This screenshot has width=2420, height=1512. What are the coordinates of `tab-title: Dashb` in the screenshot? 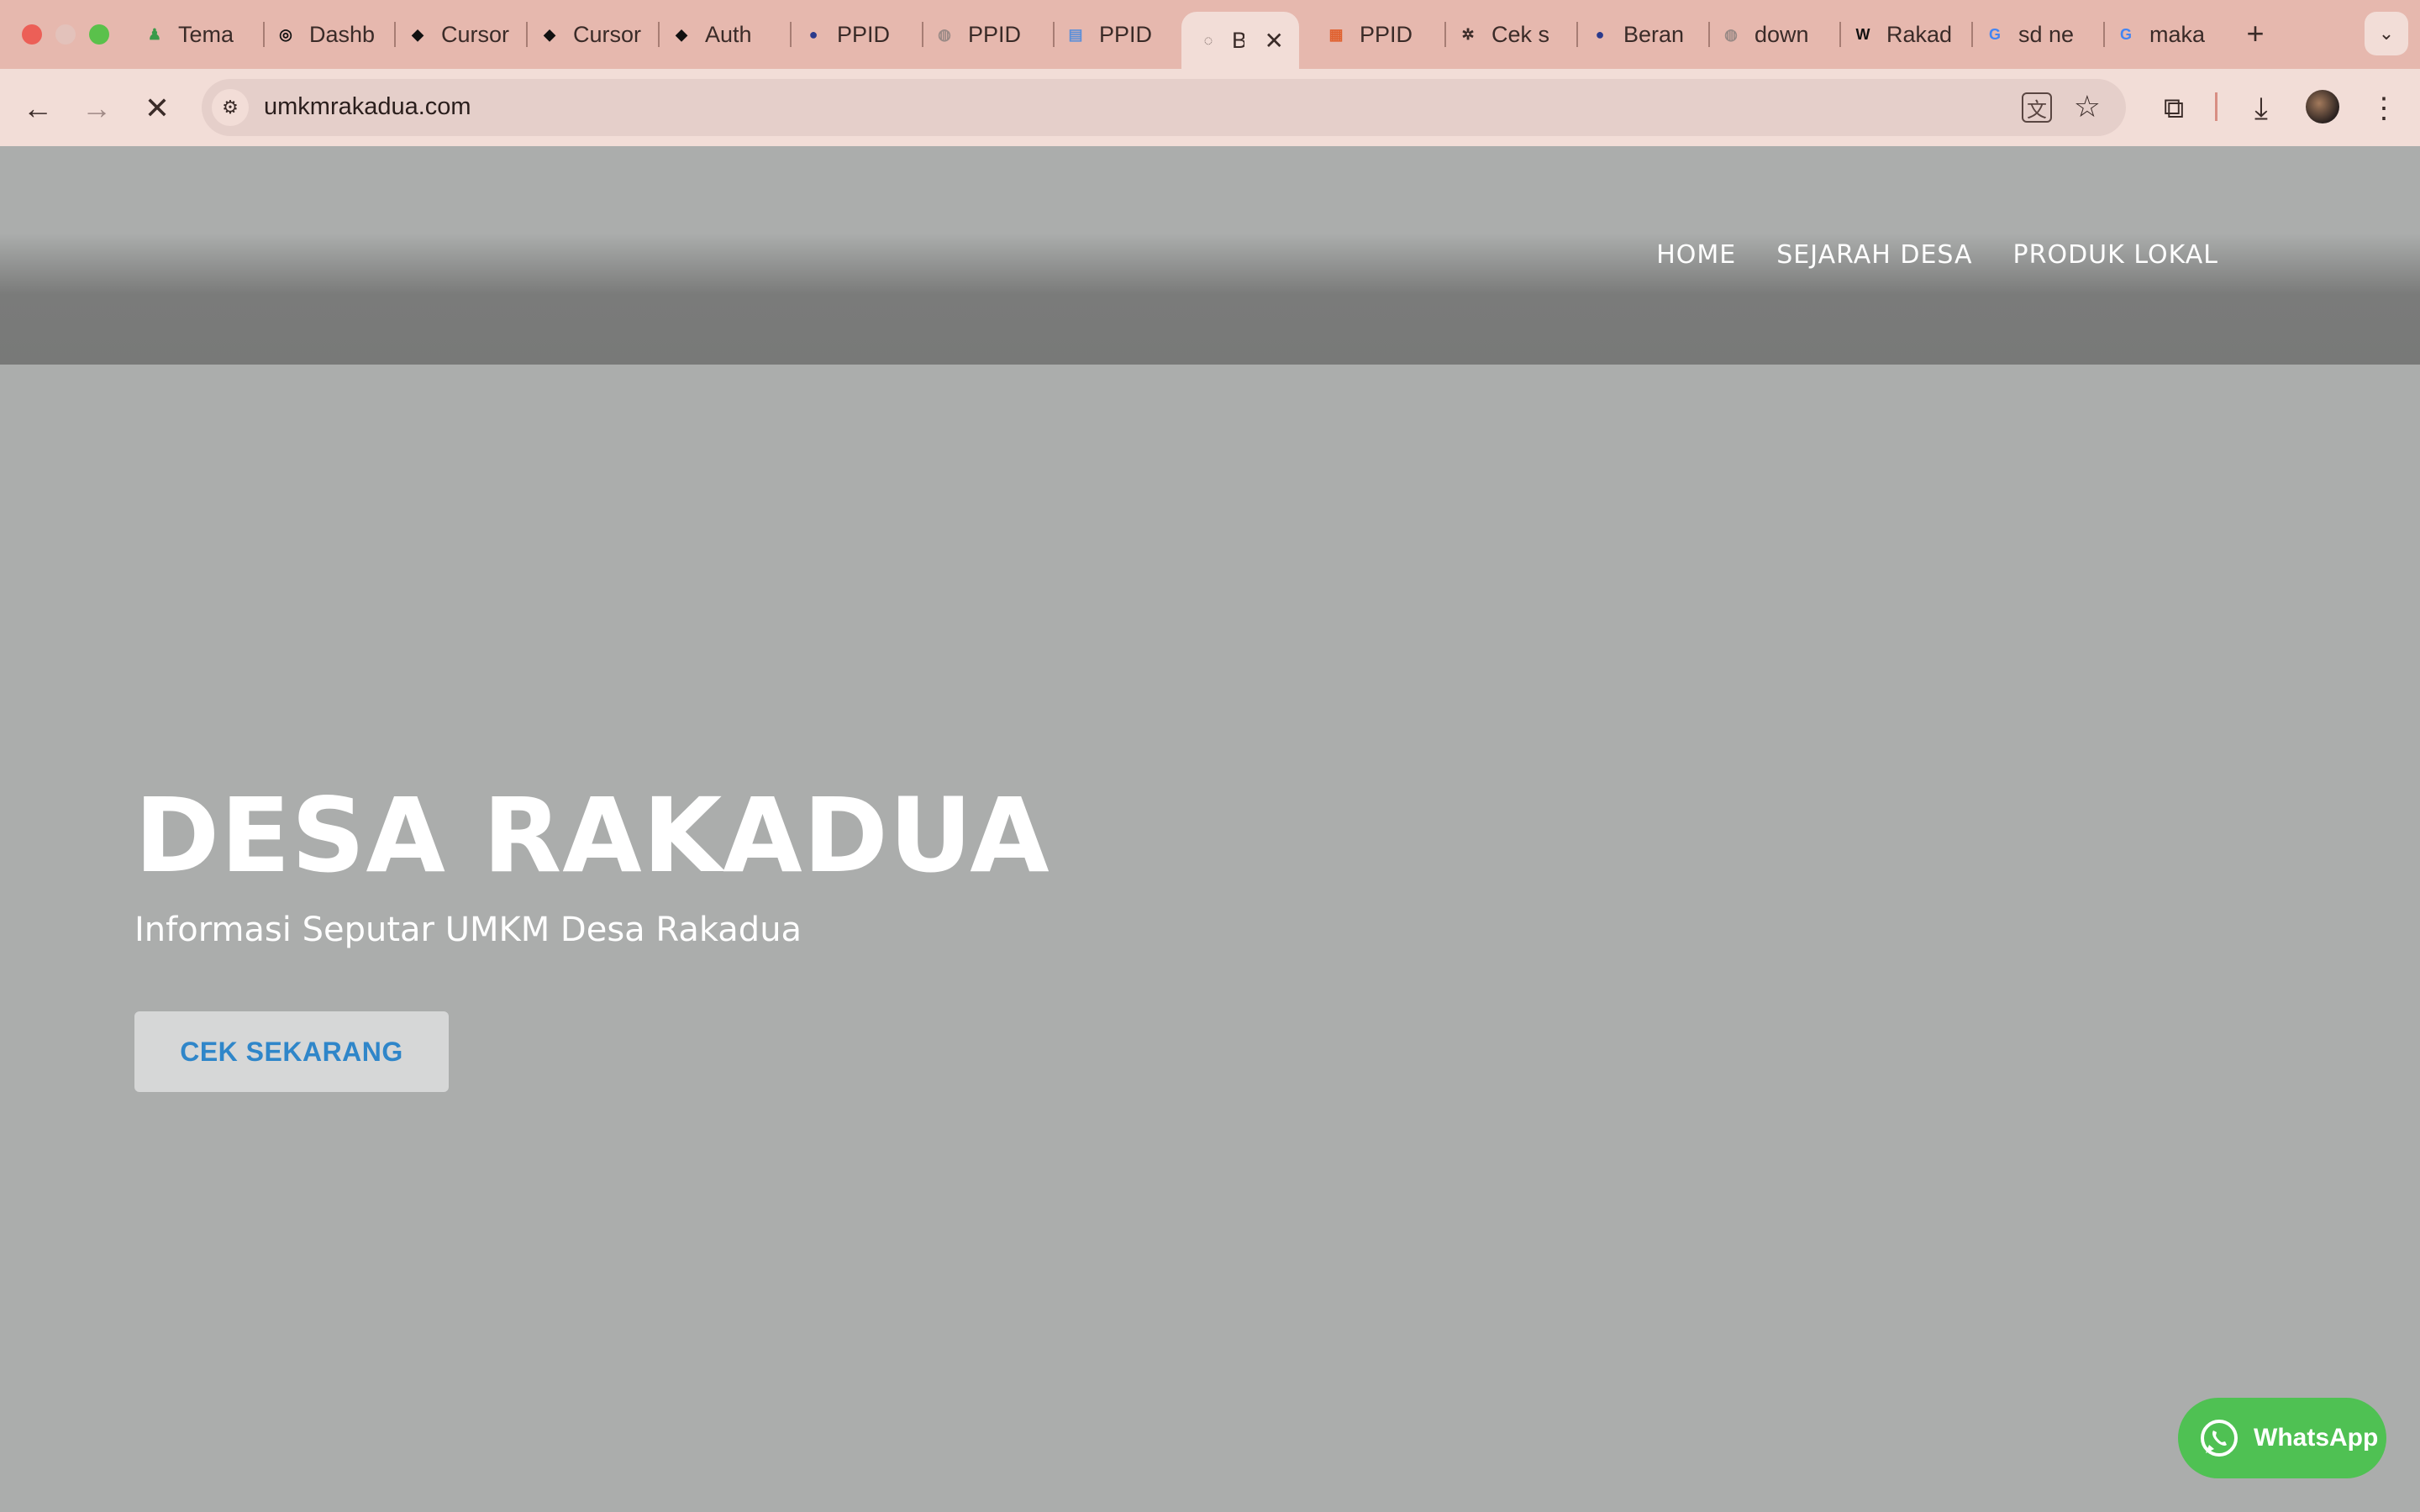 It's located at (342, 34).